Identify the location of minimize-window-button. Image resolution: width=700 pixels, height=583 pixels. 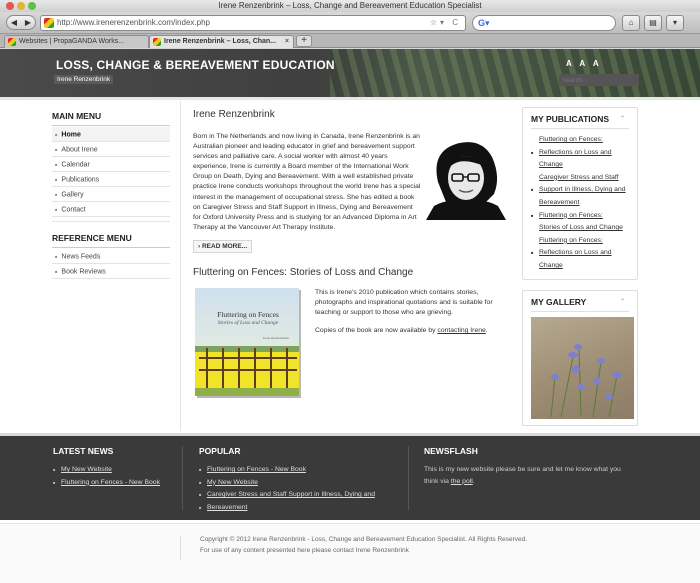
(21, 6).